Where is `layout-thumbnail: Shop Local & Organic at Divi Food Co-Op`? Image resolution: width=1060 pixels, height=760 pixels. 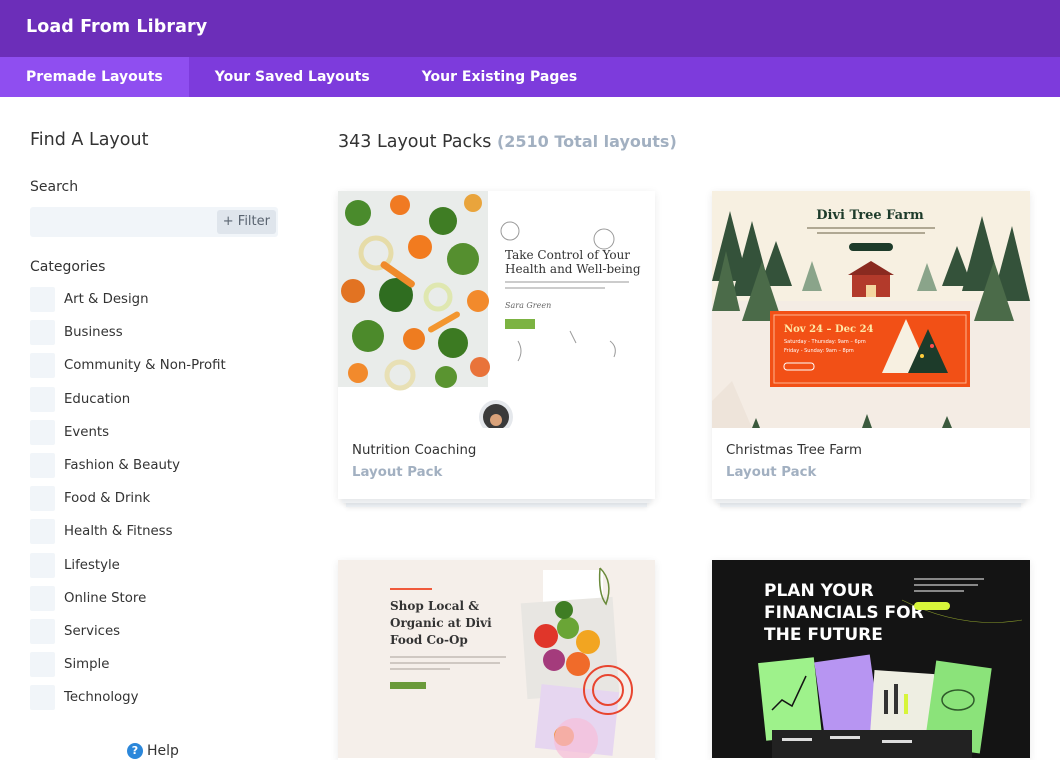
layout-thumbnail: Shop Local & Organic at Divi Food Co-Op is located at coordinates (496, 659).